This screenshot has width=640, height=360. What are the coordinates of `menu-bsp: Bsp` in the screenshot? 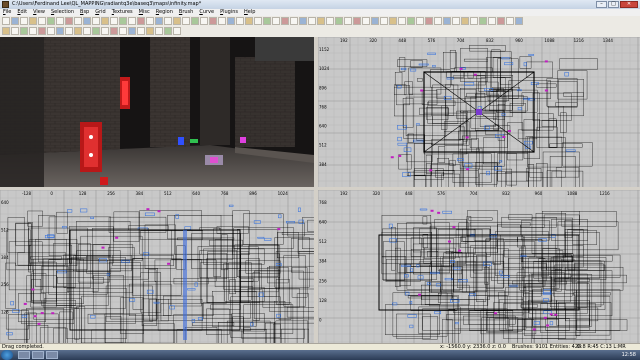 It's located at (84, 12).